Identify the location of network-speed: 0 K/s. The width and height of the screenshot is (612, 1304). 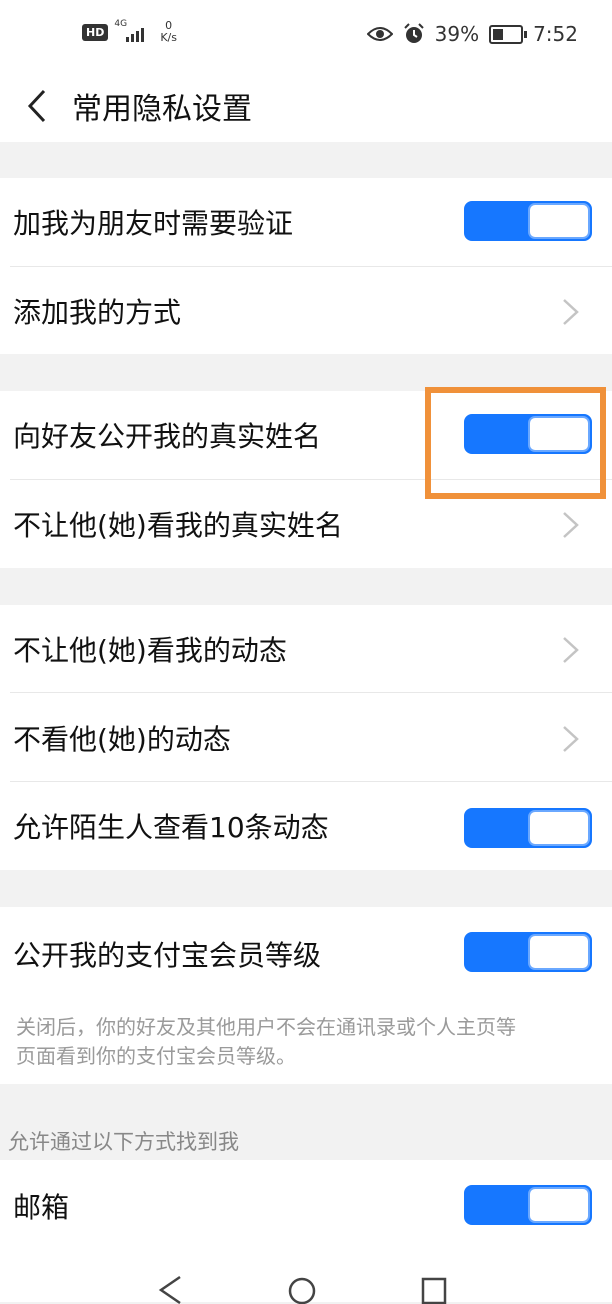
(168, 32).